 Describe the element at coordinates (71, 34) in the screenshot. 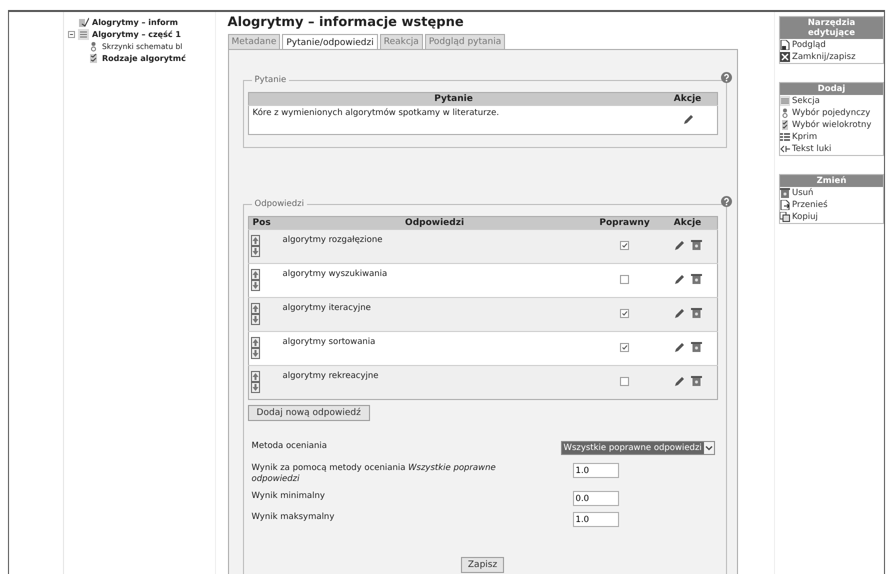

I see `collapse-icon` at that location.